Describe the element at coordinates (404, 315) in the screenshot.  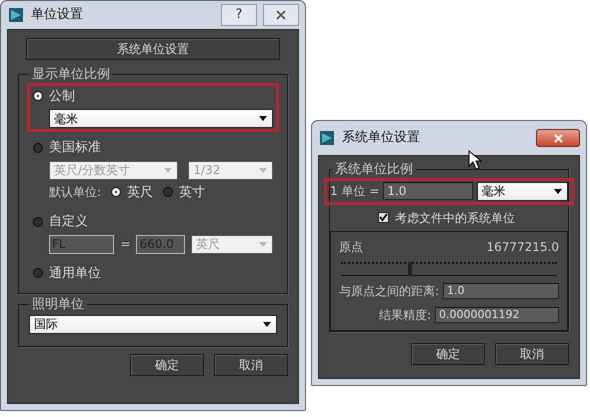
I see `field-label: 结果精度:` at that location.